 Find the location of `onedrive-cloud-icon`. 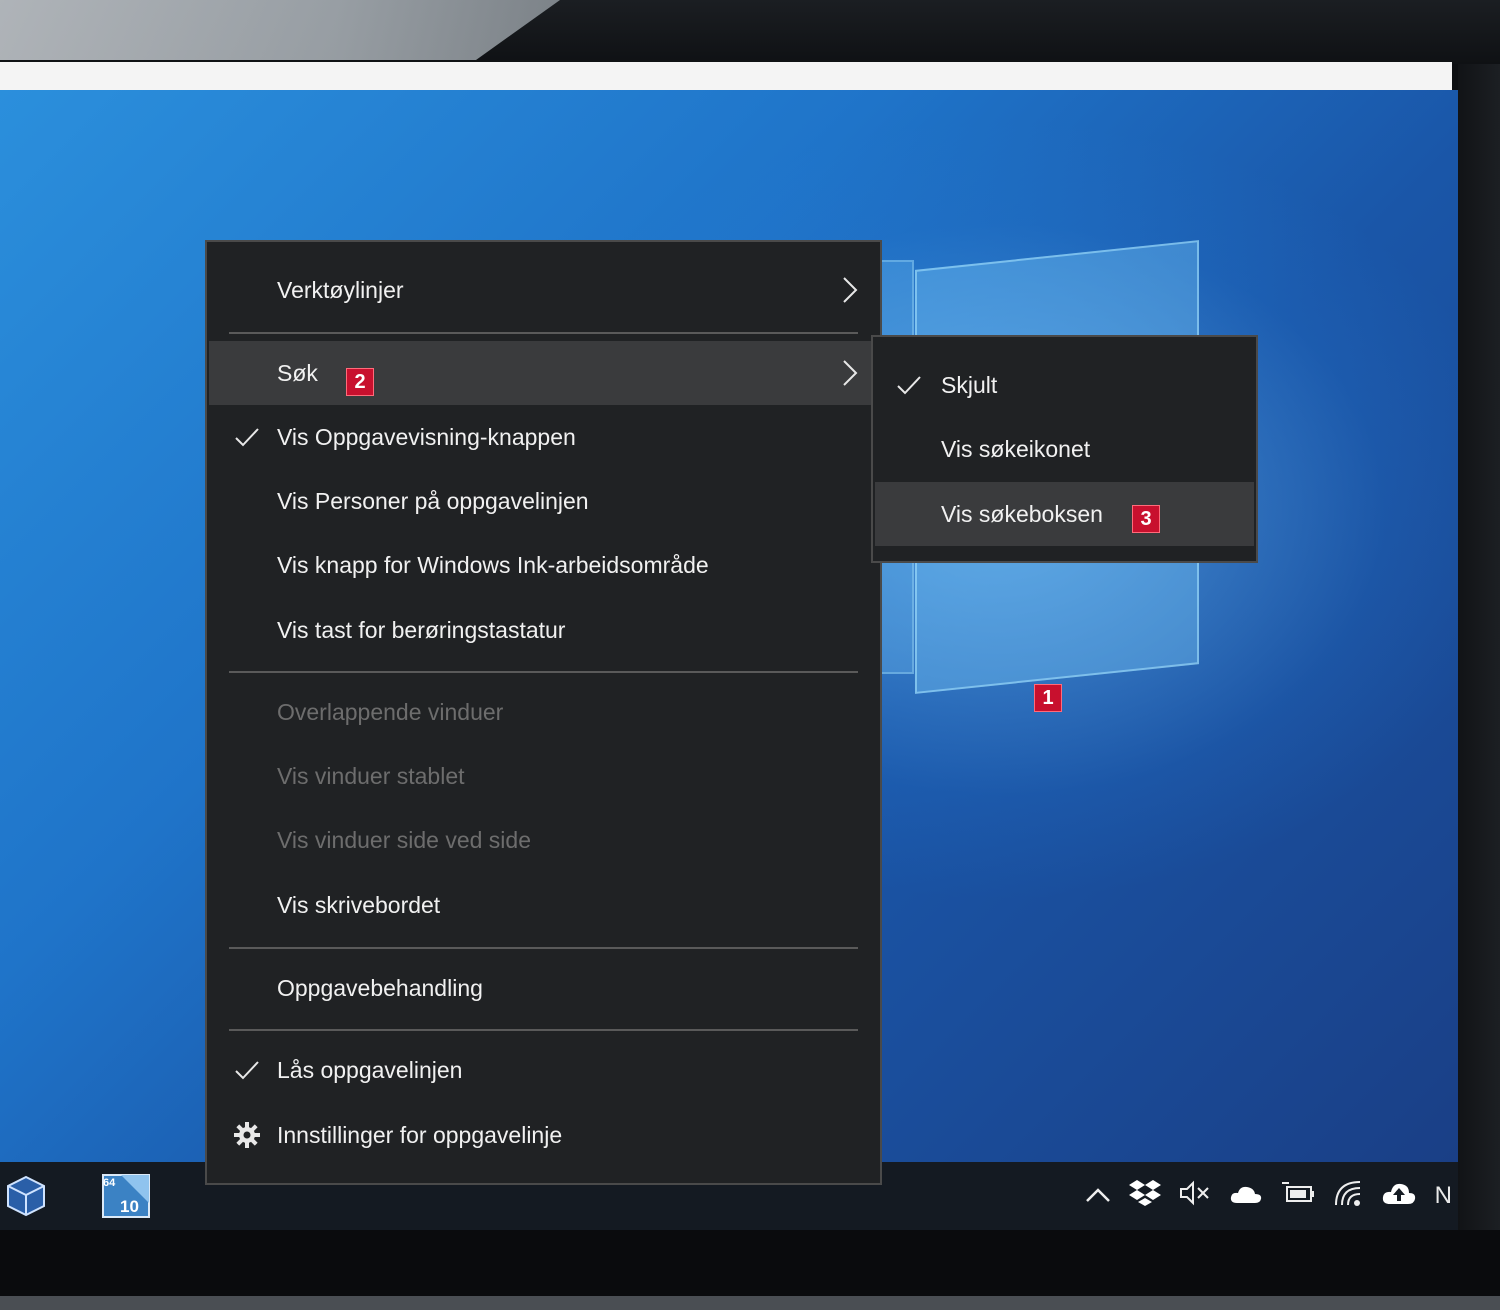

onedrive-cloud-icon is located at coordinates (1246, 1196).